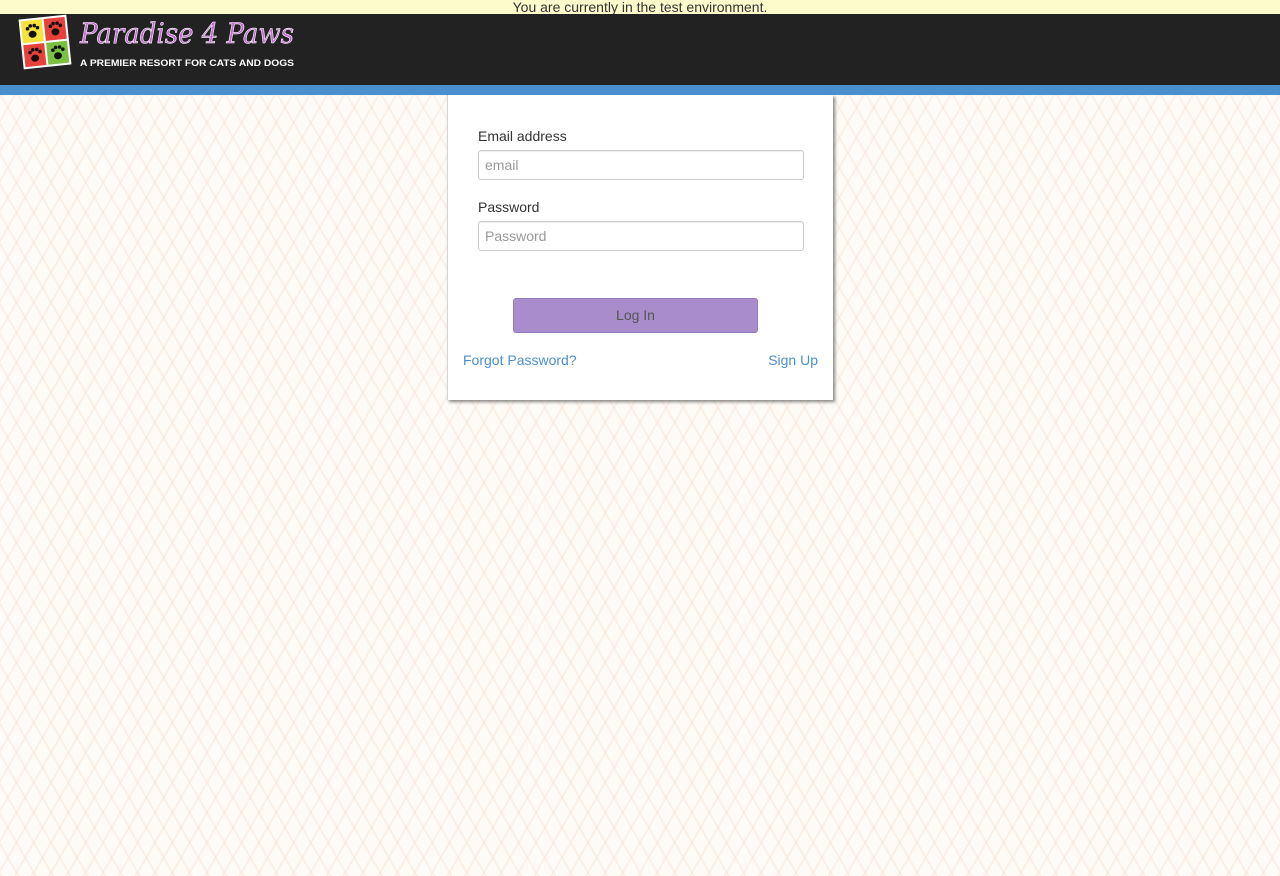  I want to click on logo-tagline: A PREMIER RESORT FOR CATS AND DOGS, so click(187, 63).